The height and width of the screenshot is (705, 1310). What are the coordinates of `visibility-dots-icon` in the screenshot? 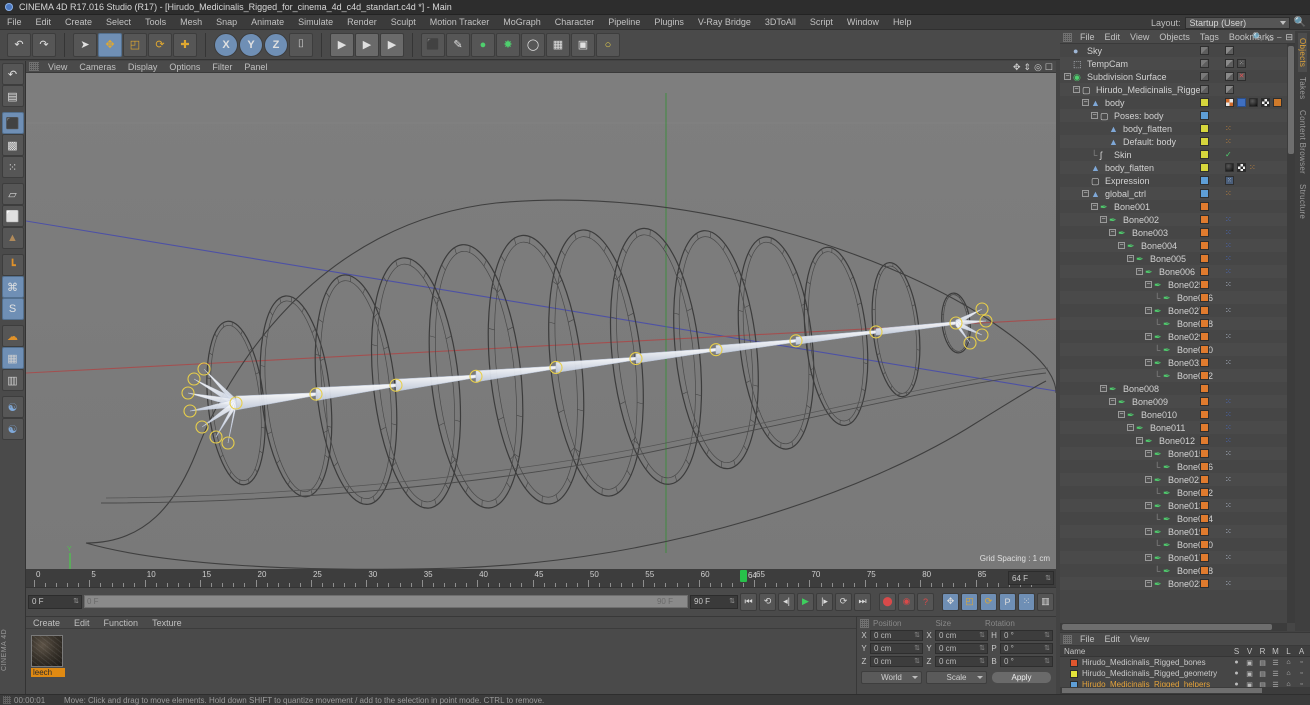 It's located at (1204, 89).